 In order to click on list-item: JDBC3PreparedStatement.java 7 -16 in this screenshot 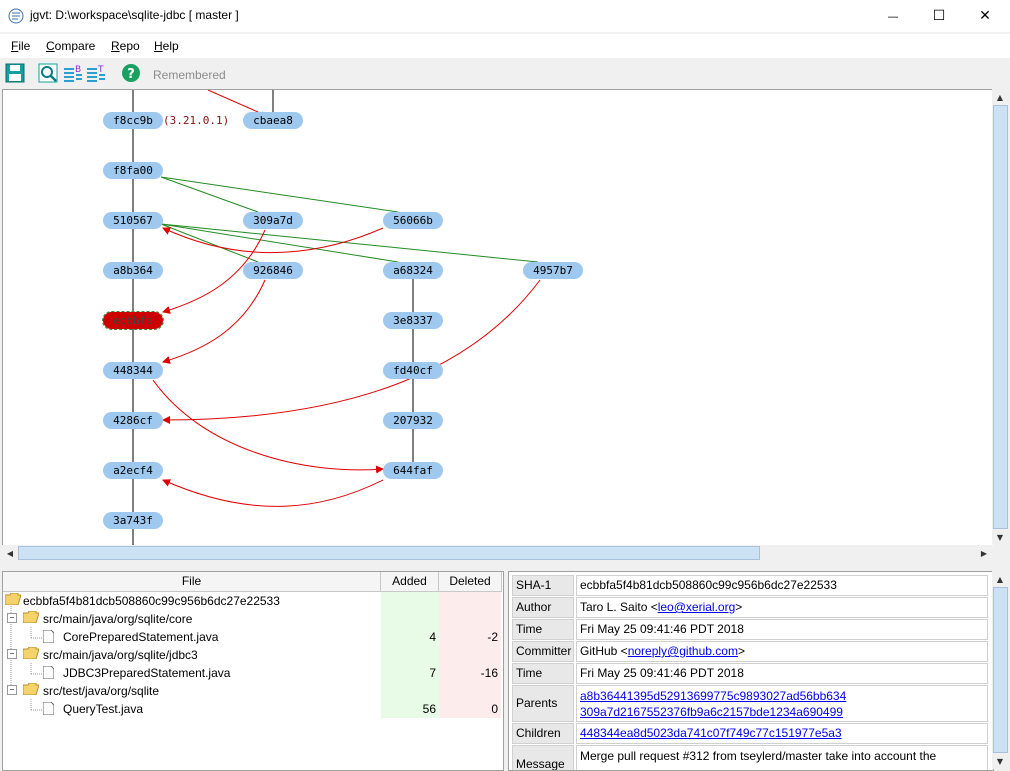, I will do `click(253, 673)`.